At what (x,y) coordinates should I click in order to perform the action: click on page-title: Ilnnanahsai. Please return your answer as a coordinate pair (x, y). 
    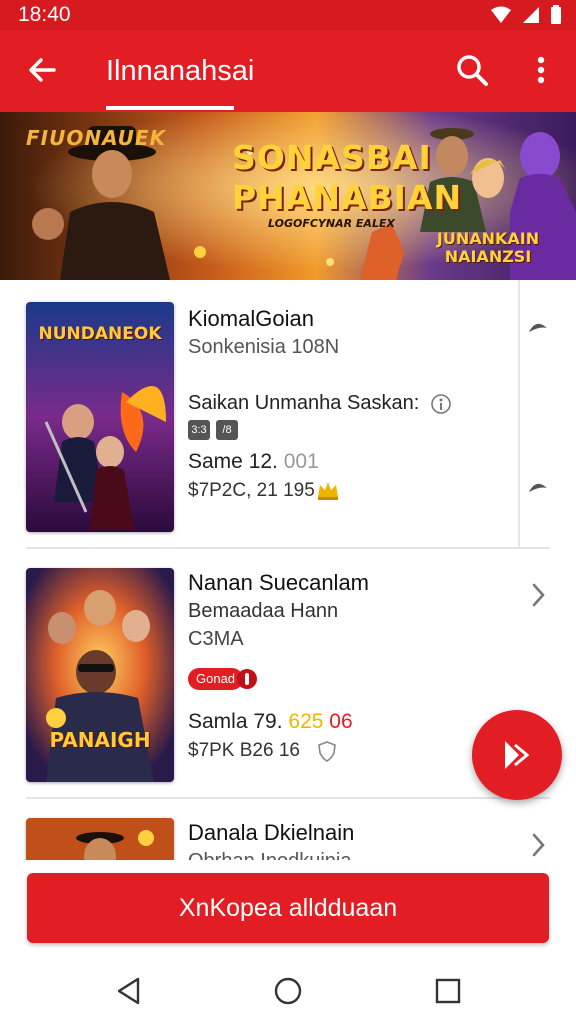
    Looking at the image, I should click on (180, 71).